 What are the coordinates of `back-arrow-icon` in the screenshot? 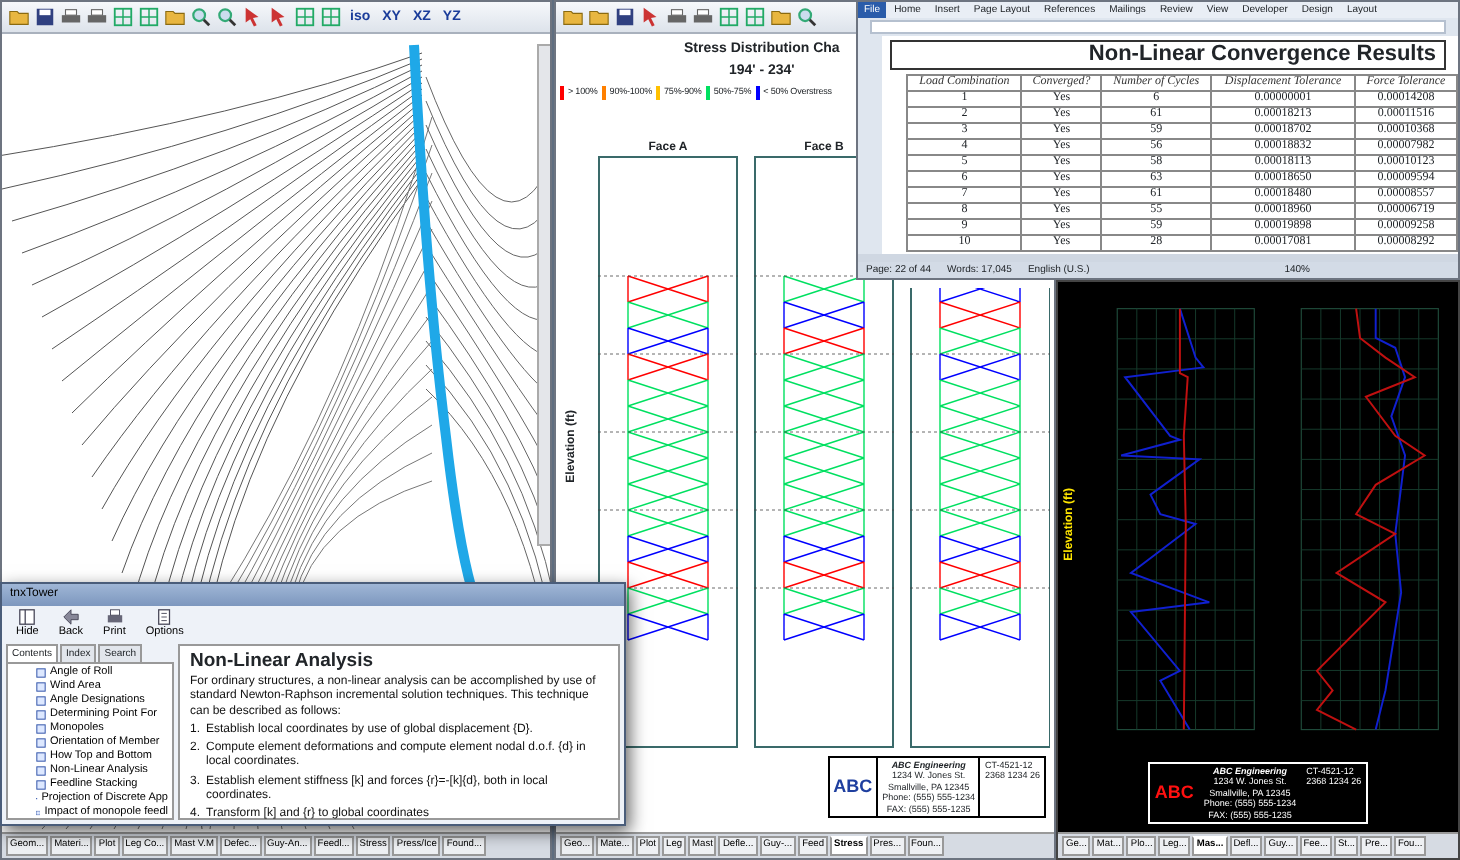 It's located at (70, 617).